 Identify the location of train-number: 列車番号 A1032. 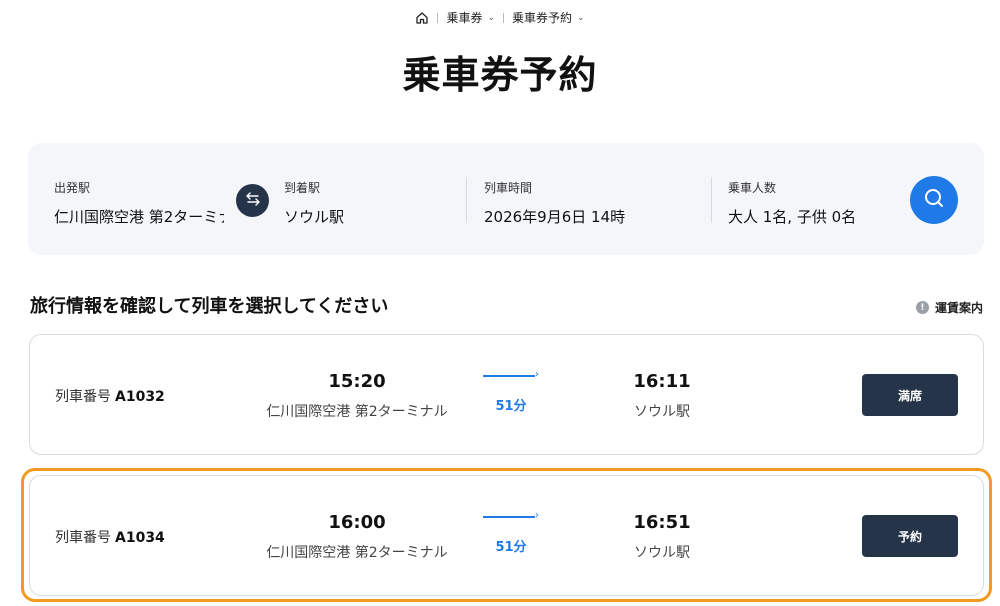
(110, 396).